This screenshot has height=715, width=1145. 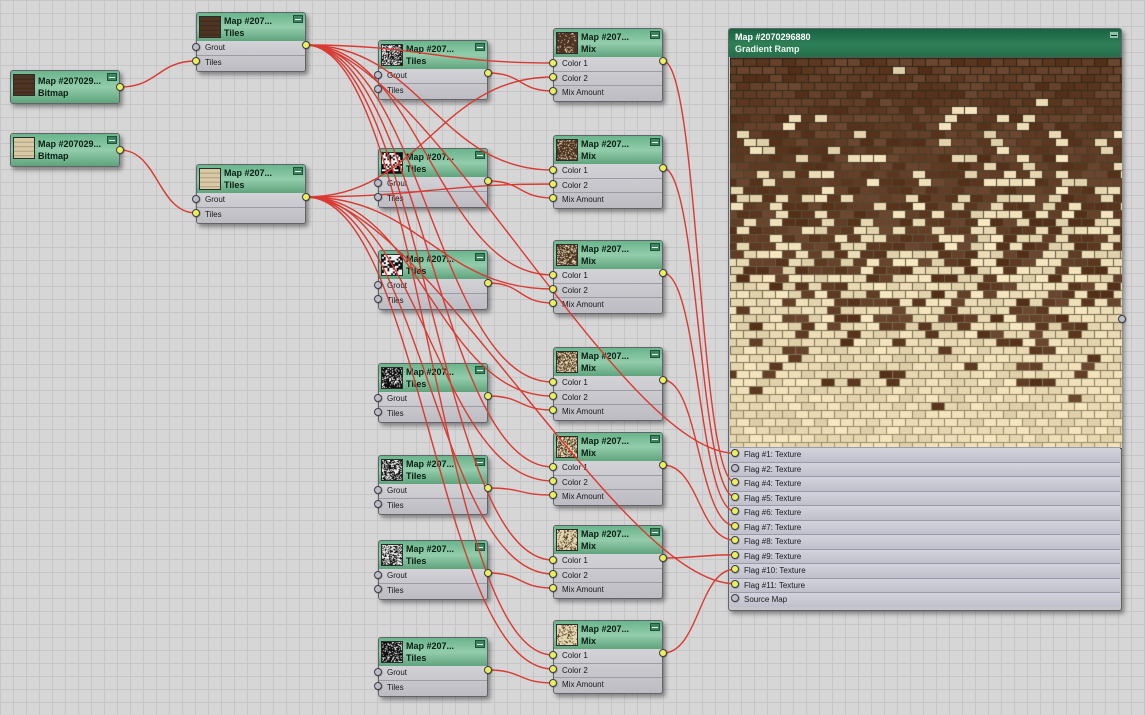 What do you see at coordinates (608, 172) in the screenshot?
I see `node-mix2: Map #207... Mix Color 1 Color 2 Mix Amount` at bounding box center [608, 172].